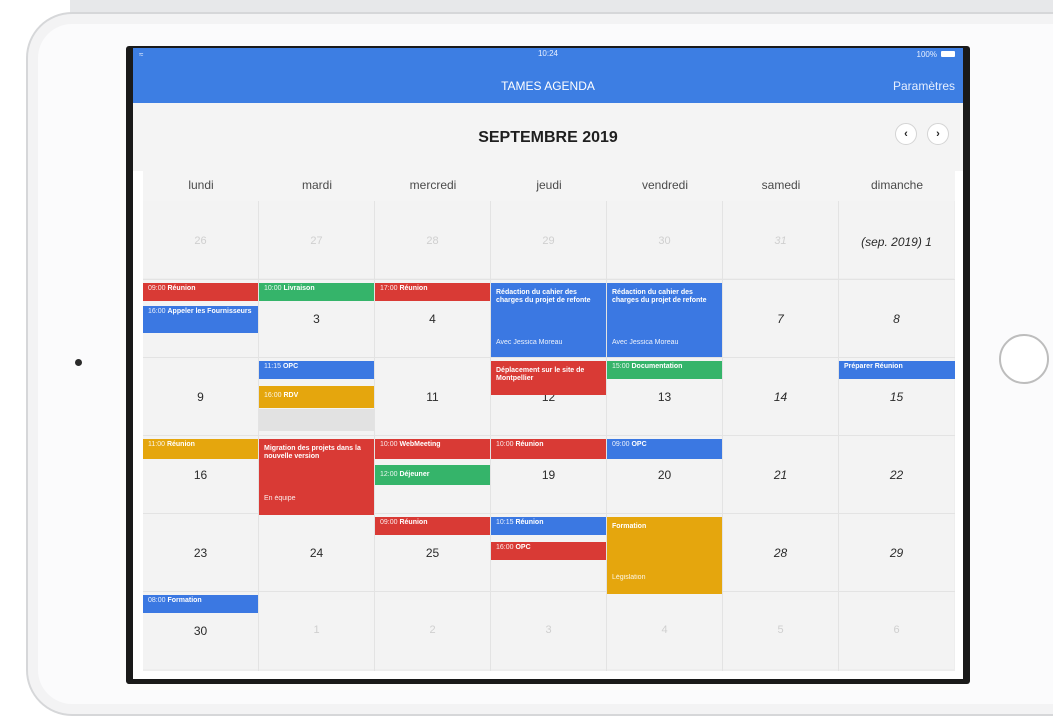 The height and width of the screenshot is (716, 1053). What do you see at coordinates (938, 134) in the screenshot?
I see `next-month-button: ›` at bounding box center [938, 134].